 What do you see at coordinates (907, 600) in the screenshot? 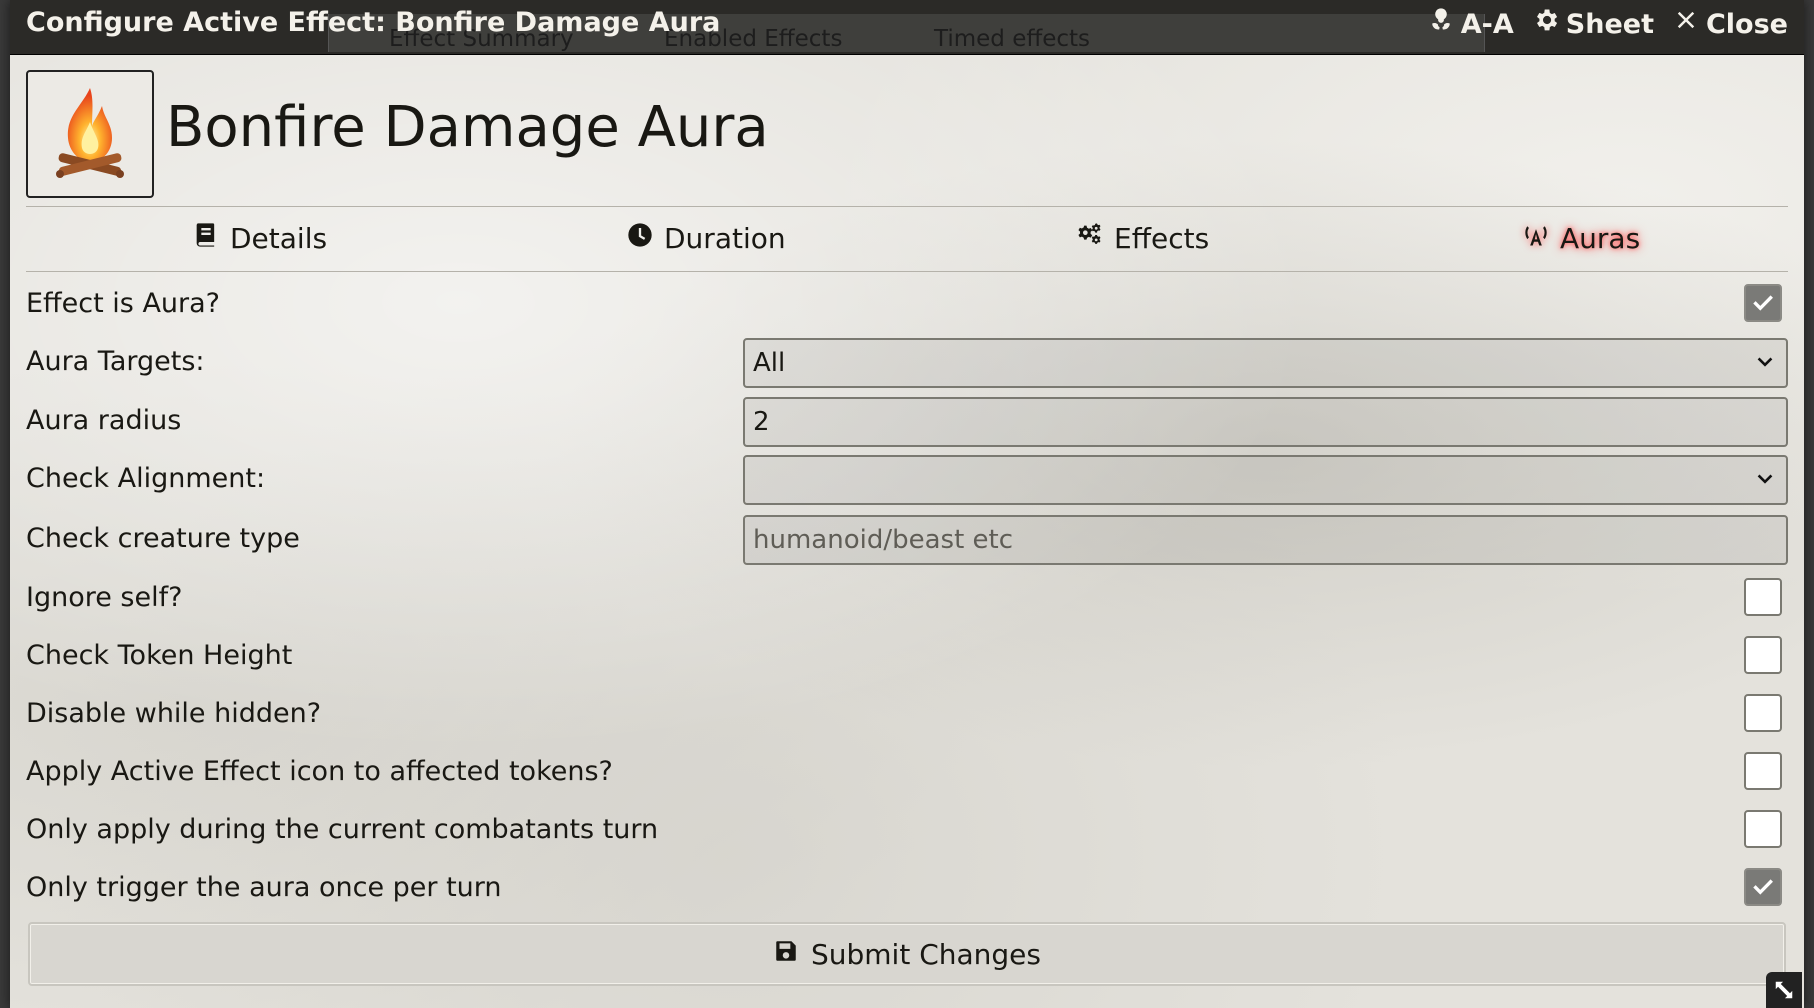
I see `form-row-ignore-self: Ignore self?` at bounding box center [907, 600].